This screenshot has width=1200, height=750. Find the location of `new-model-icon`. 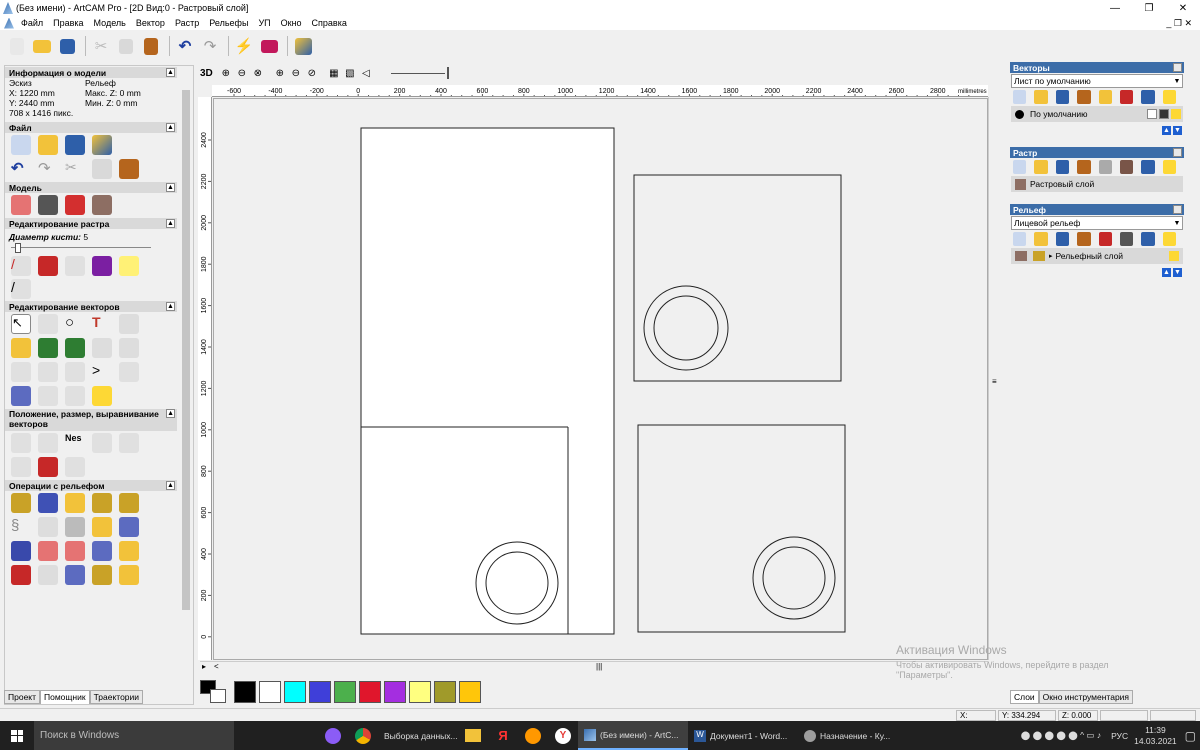

new-model-icon is located at coordinates (21, 145).